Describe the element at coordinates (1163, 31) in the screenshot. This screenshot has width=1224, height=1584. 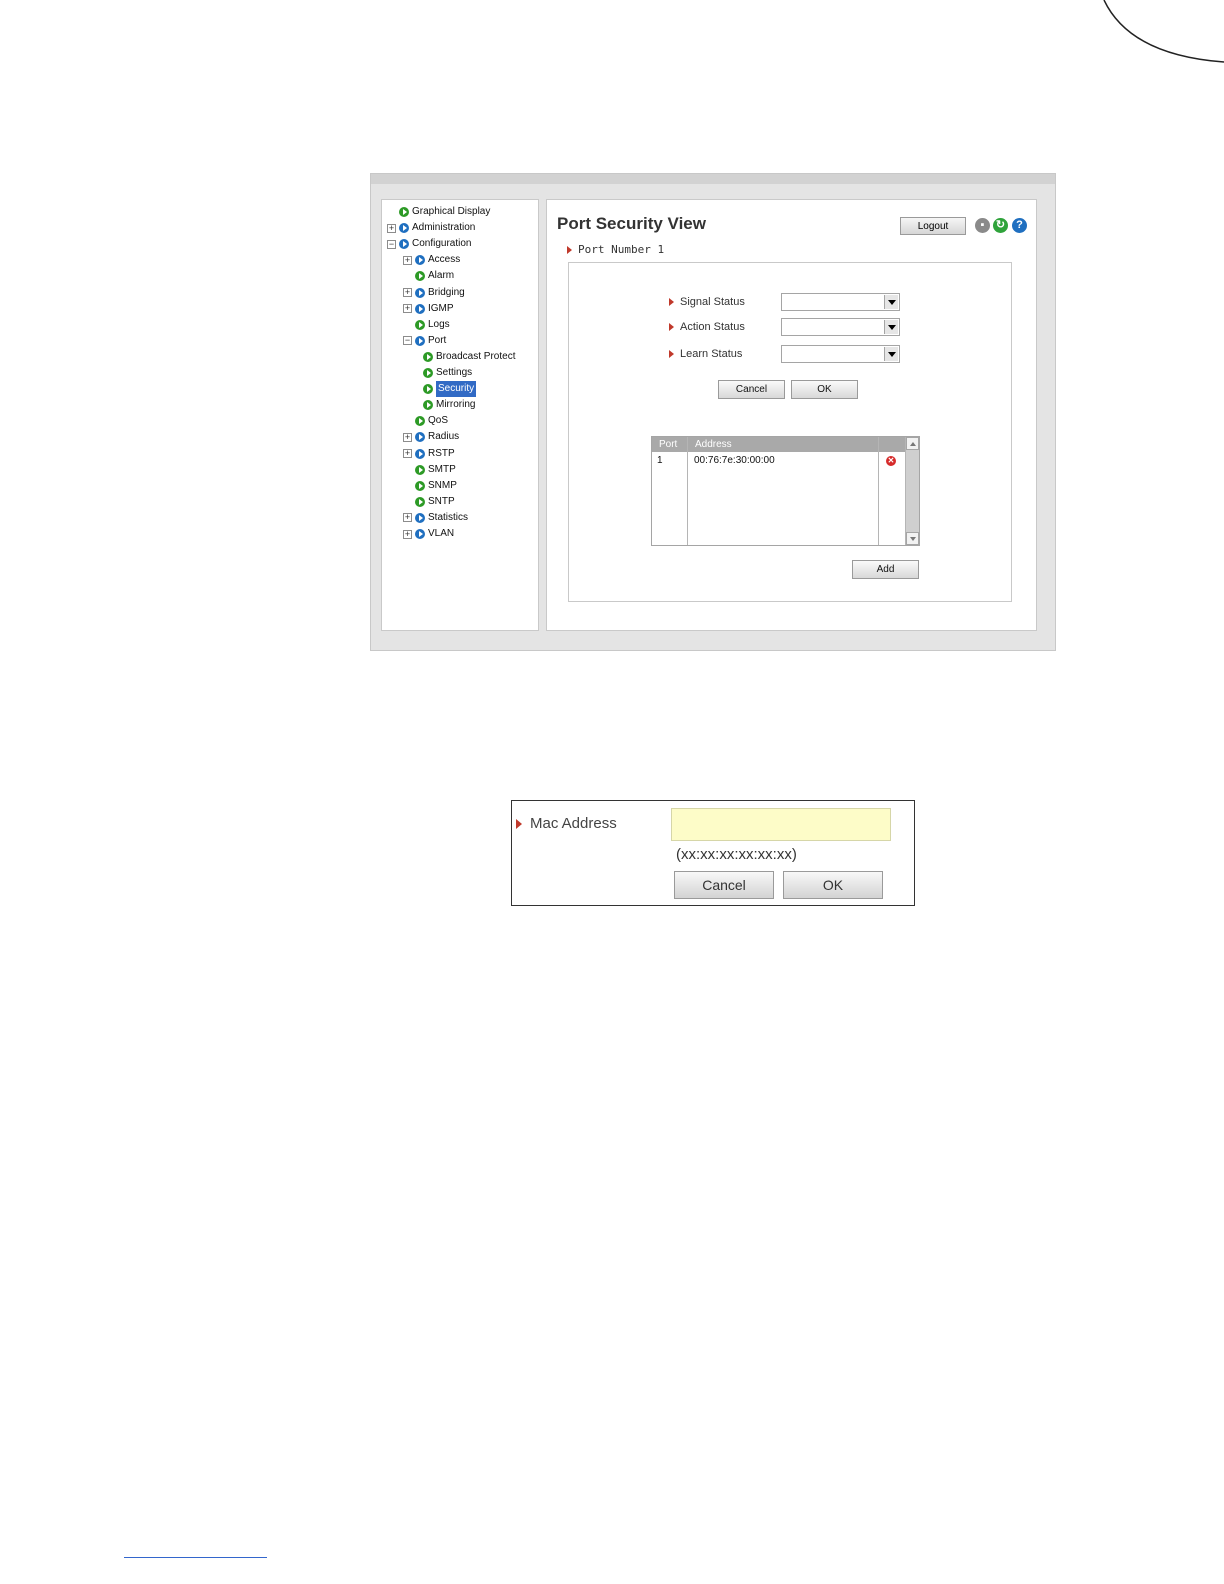
I see `page-corner-curve` at that location.